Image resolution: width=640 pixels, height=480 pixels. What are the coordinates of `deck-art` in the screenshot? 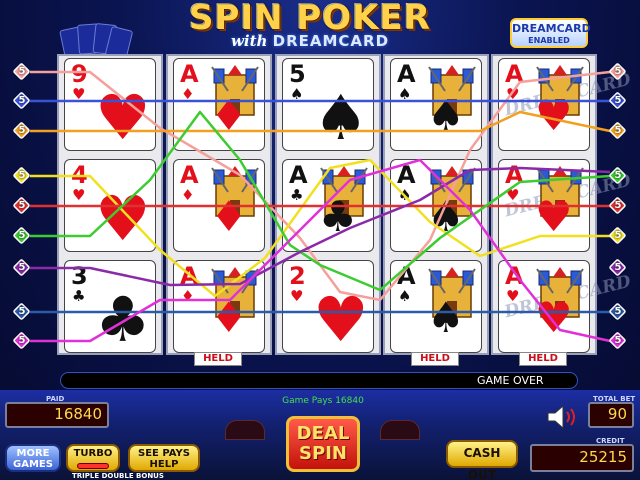 It's located at (96, 41).